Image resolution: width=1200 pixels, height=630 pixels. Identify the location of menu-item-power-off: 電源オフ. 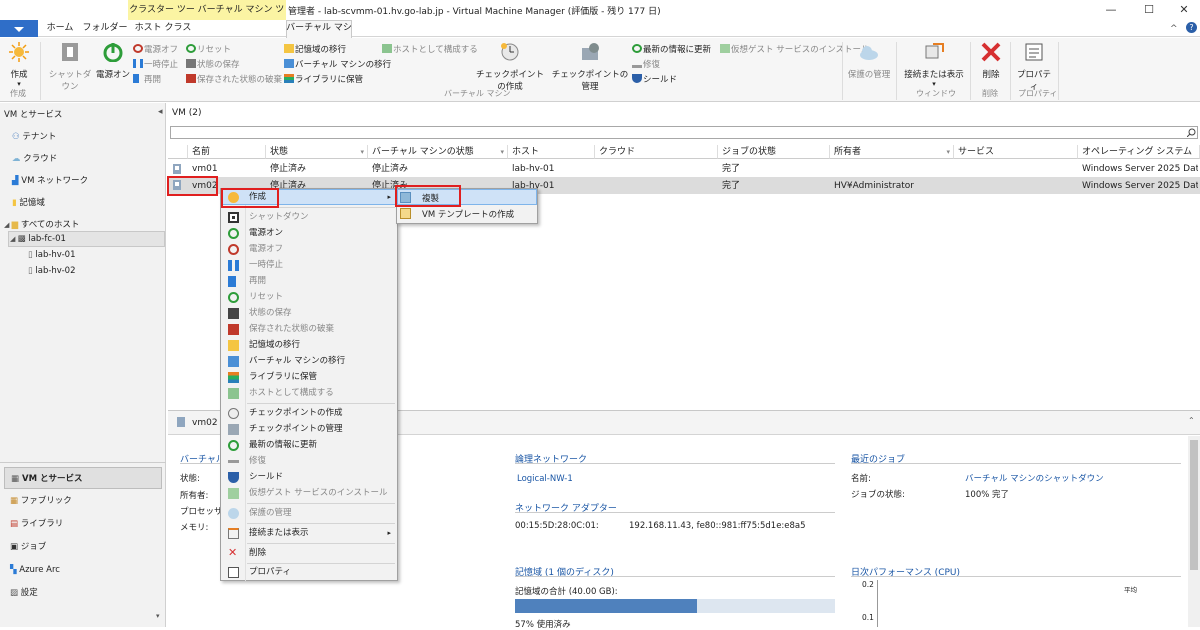
(309, 249).